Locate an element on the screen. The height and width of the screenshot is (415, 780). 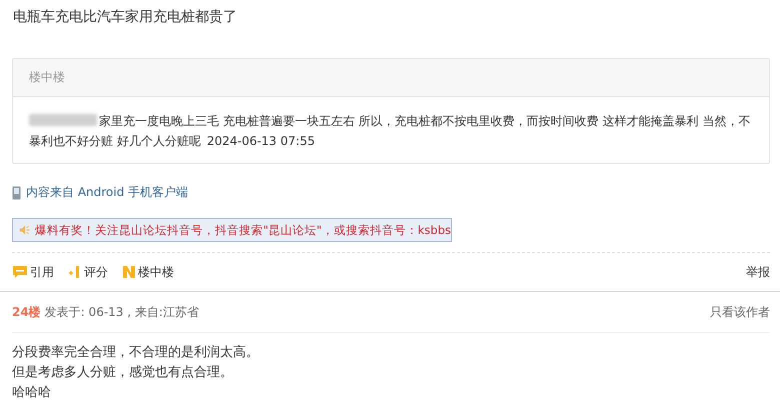
post-meta: 发表于: 06-13 , 来自:江苏省 is located at coordinates (121, 312).